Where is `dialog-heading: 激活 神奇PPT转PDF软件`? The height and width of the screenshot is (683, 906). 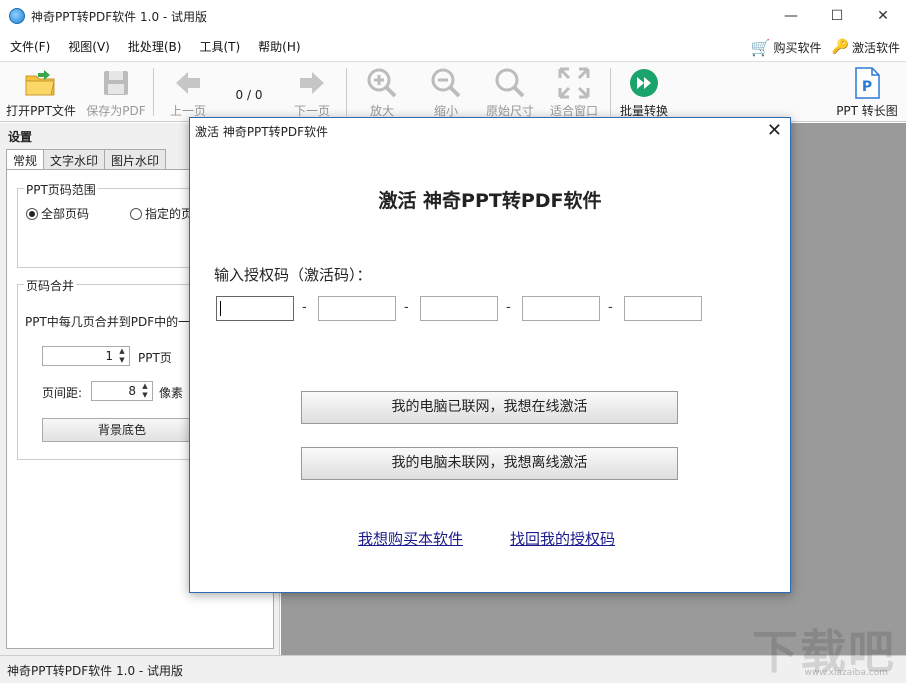
dialog-heading: 激活 神奇PPT转PDF软件 is located at coordinates (490, 201).